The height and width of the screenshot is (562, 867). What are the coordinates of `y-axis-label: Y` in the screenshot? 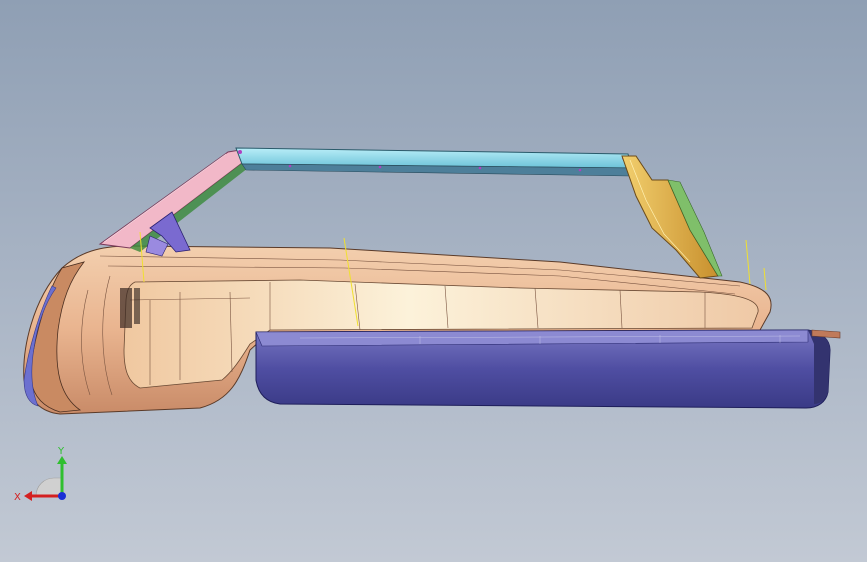 It's located at (61, 451).